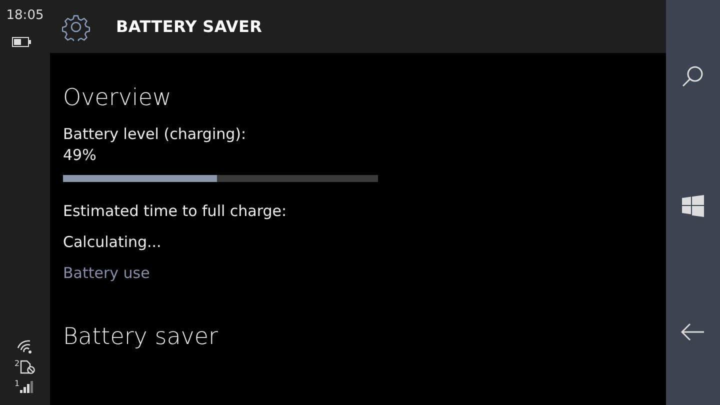 This screenshot has width=720, height=405. I want to click on section-heading: Battery saver, so click(140, 337).